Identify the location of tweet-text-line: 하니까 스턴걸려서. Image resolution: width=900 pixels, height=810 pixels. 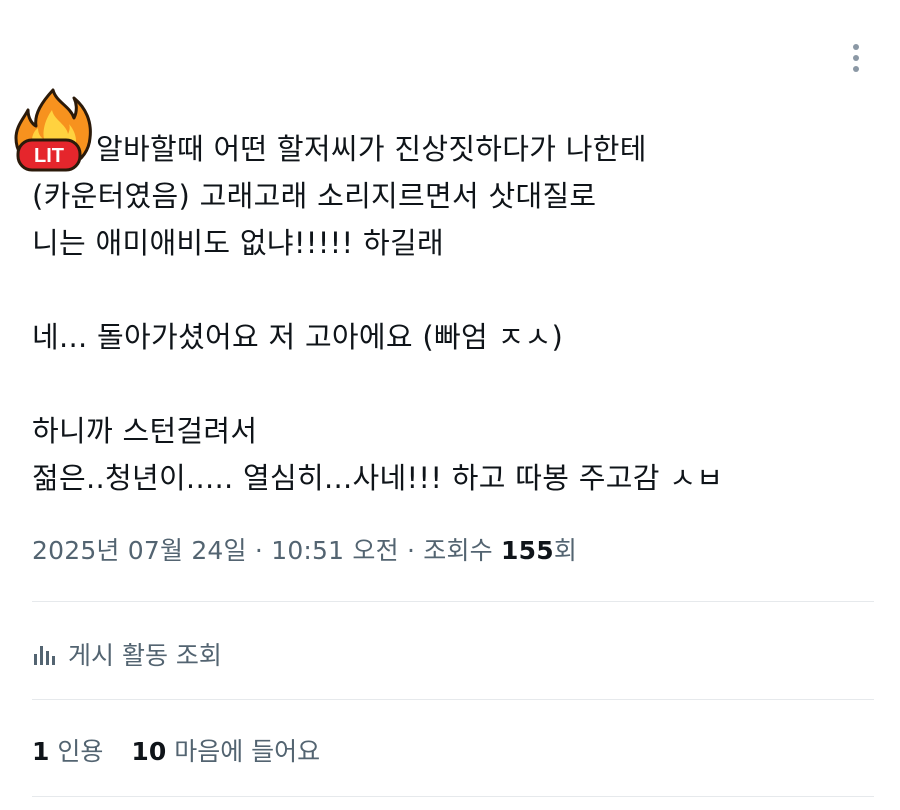
(145, 431).